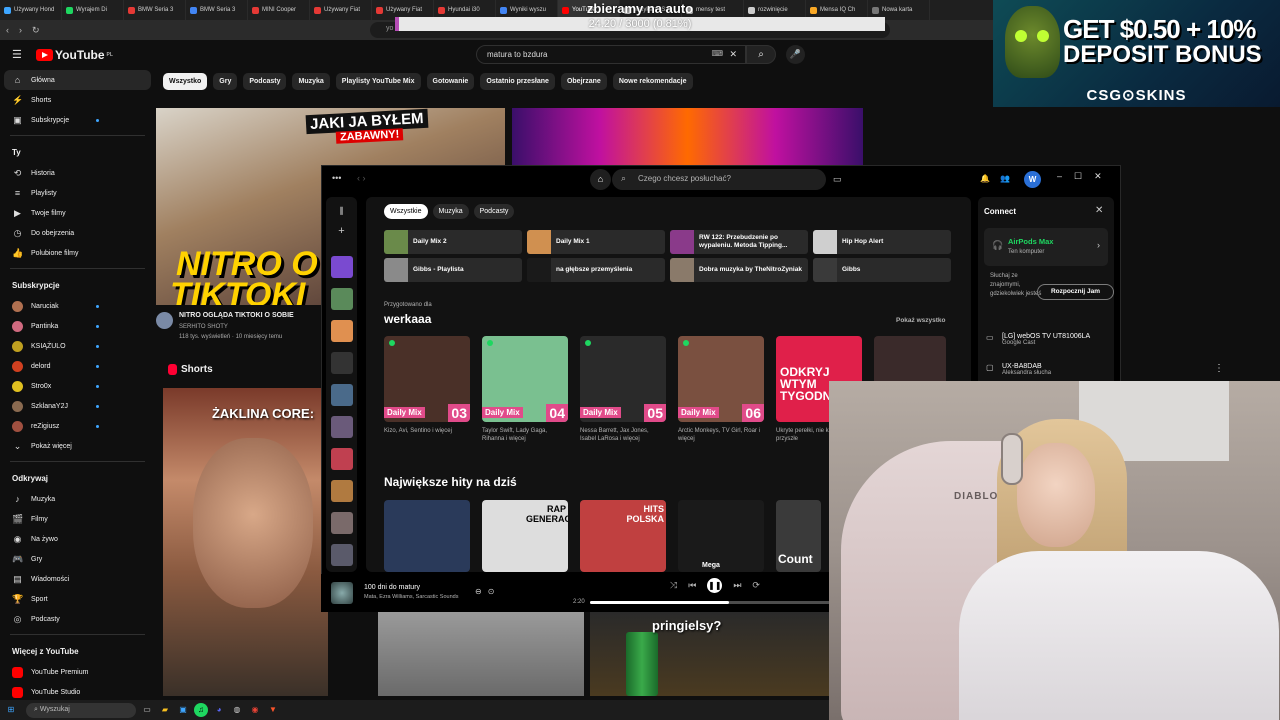 This screenshot has width=1280, height=720. Describe the element at coordinates (77, 579) in the screenshot. I see `sidebar-item: ▤ Wiadomości` at that location.